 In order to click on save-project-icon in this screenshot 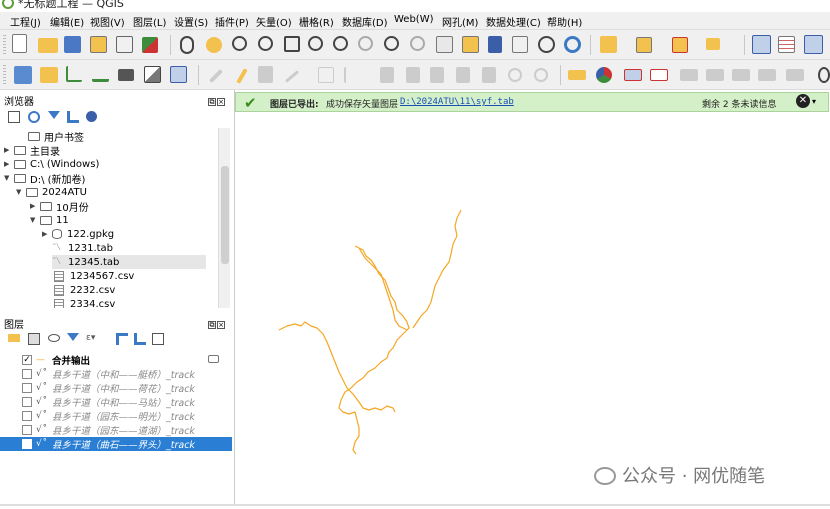, I will do `click(72, 44)`.